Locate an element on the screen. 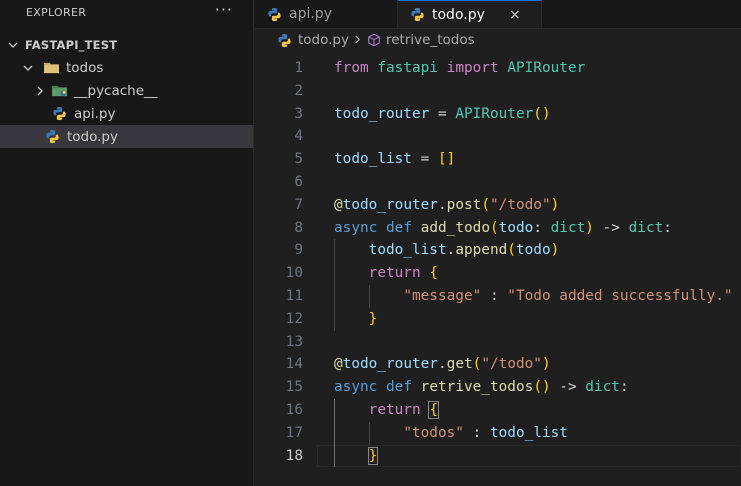  code-token: dict is located at coordinates (568, 227).